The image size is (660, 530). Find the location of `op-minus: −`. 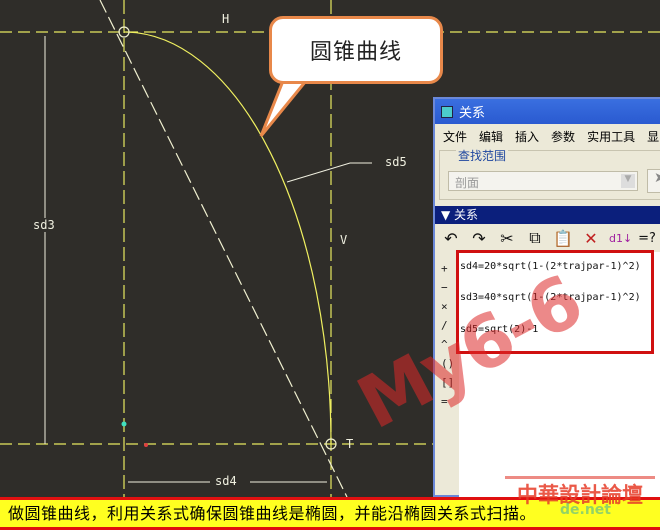

op-minus: − is located at coordinates (447, 287).